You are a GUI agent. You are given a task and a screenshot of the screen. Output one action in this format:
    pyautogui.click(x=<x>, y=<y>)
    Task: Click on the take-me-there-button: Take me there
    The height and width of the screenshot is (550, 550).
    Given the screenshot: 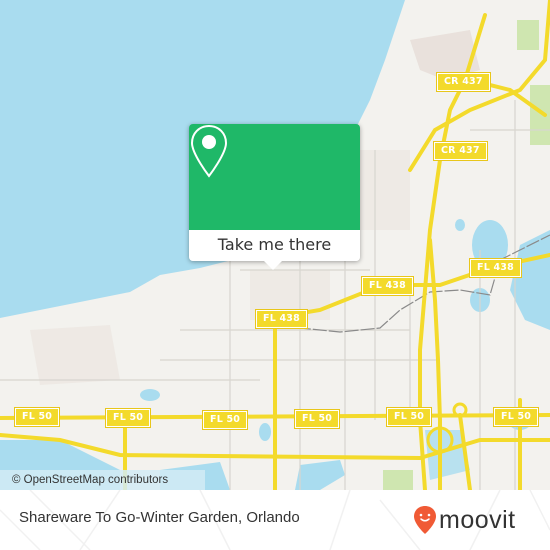 What is the action you would take?
    pyautogui.click(x=274, y=245)
    